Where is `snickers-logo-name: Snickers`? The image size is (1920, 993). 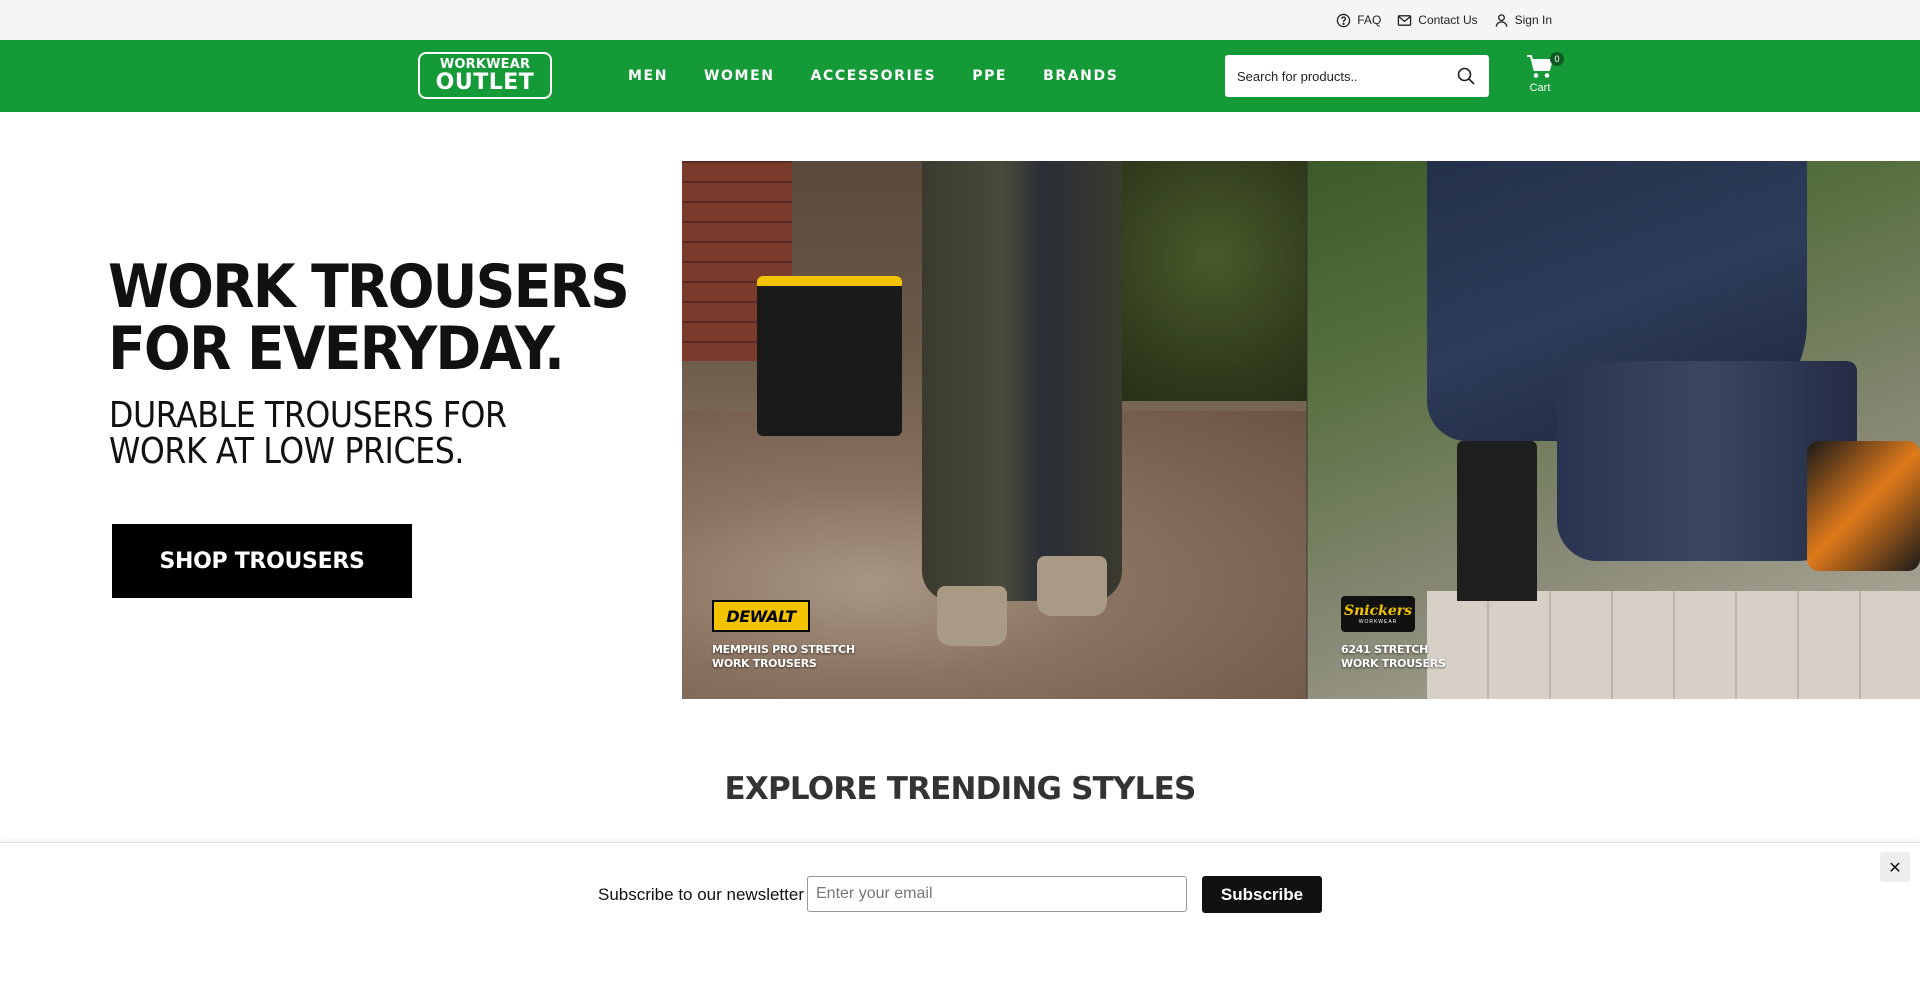
snickers-logo-name: Snickers is located at coordinates (1378, 610).